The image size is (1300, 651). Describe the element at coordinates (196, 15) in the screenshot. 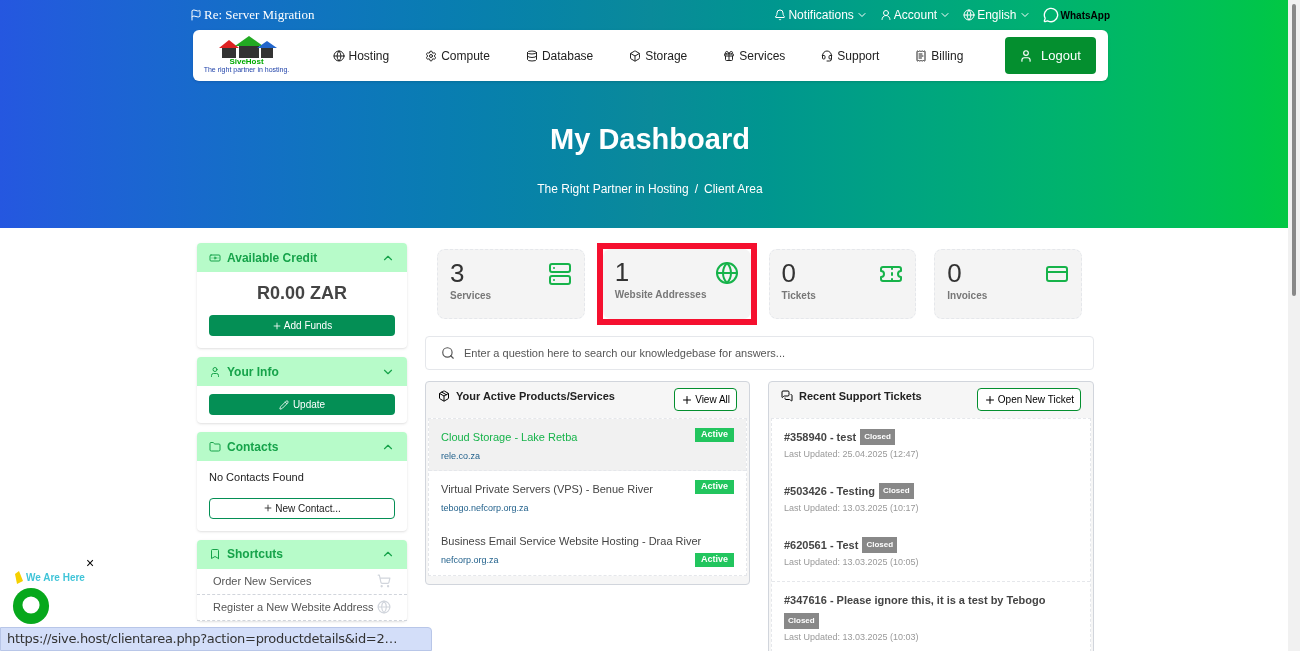

I see `flag-icon` at that location.